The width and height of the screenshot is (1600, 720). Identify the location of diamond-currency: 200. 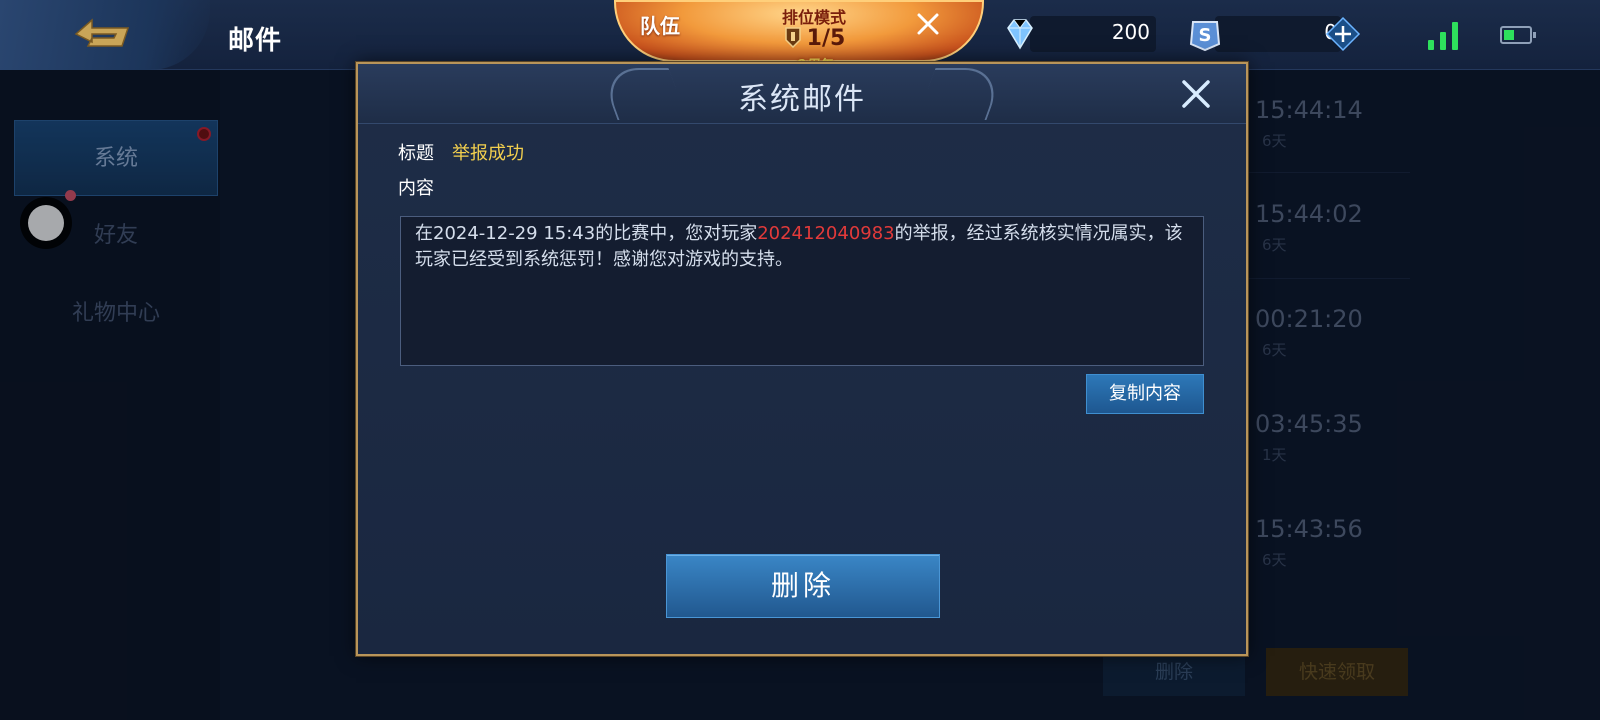
(1080, 34).